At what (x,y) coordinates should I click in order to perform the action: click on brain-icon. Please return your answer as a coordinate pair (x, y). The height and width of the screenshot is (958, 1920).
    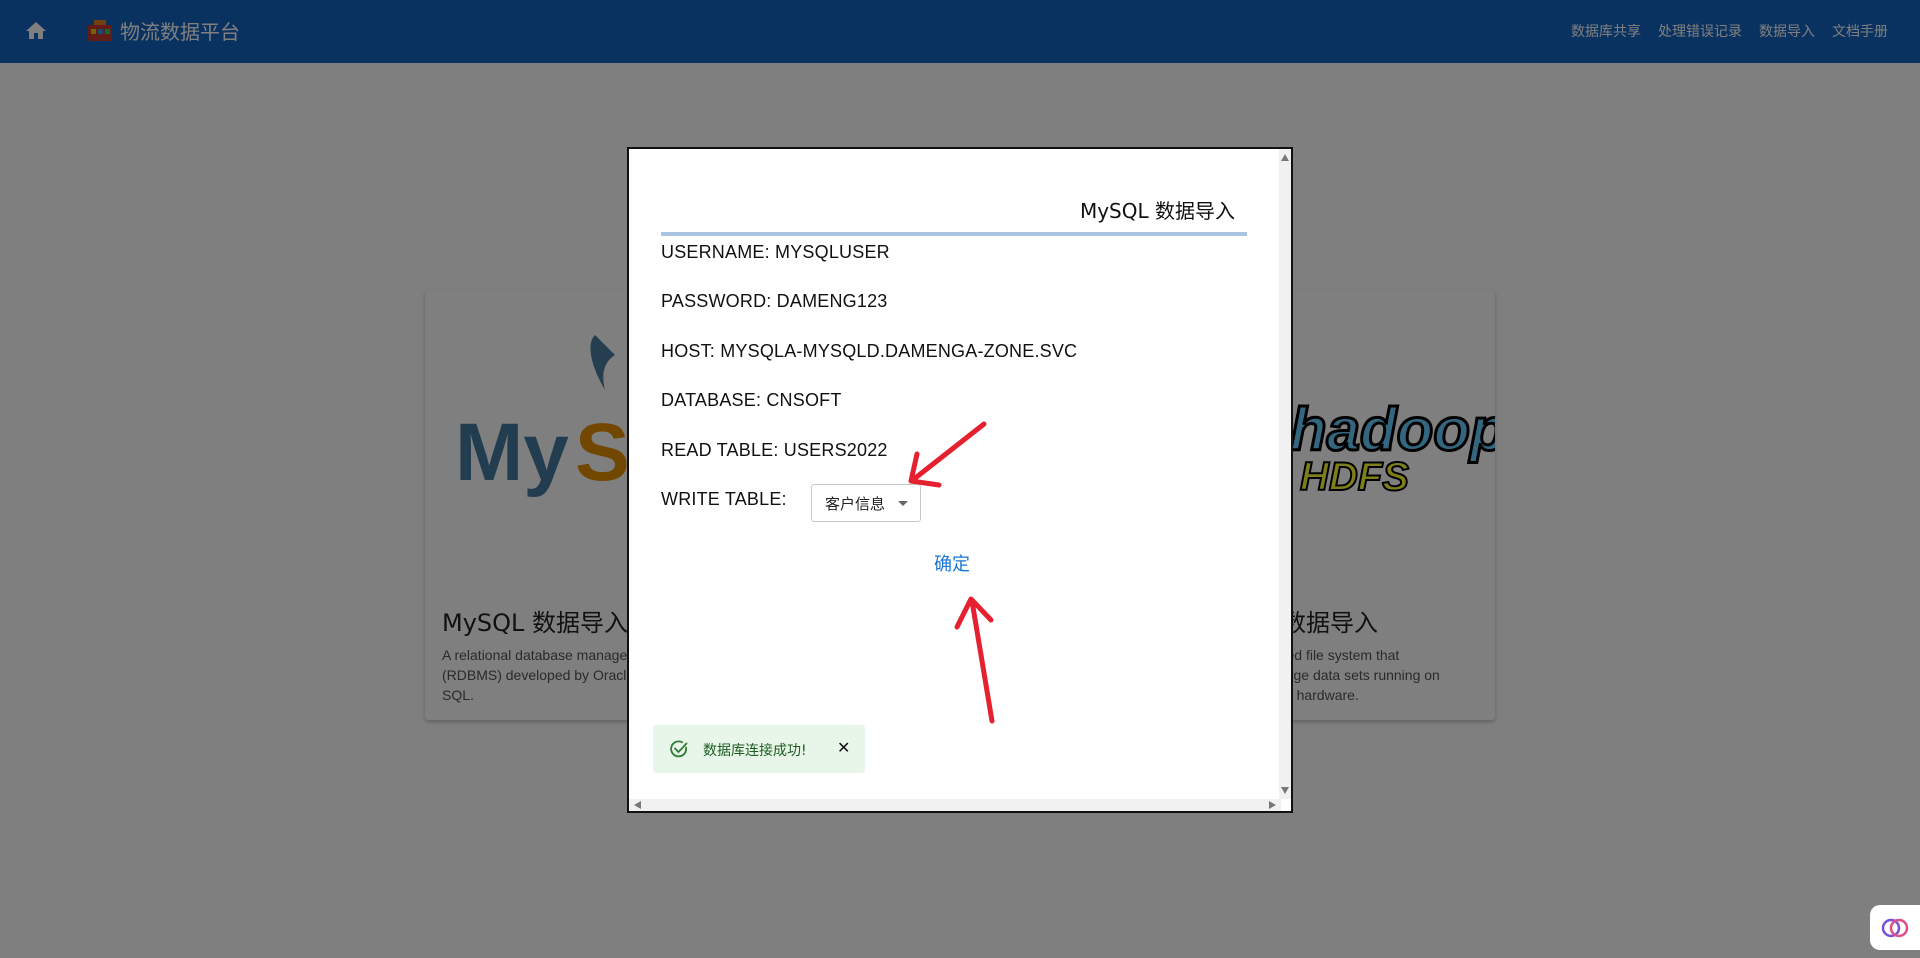
    Looking at the image, I should click on (1895, 927).